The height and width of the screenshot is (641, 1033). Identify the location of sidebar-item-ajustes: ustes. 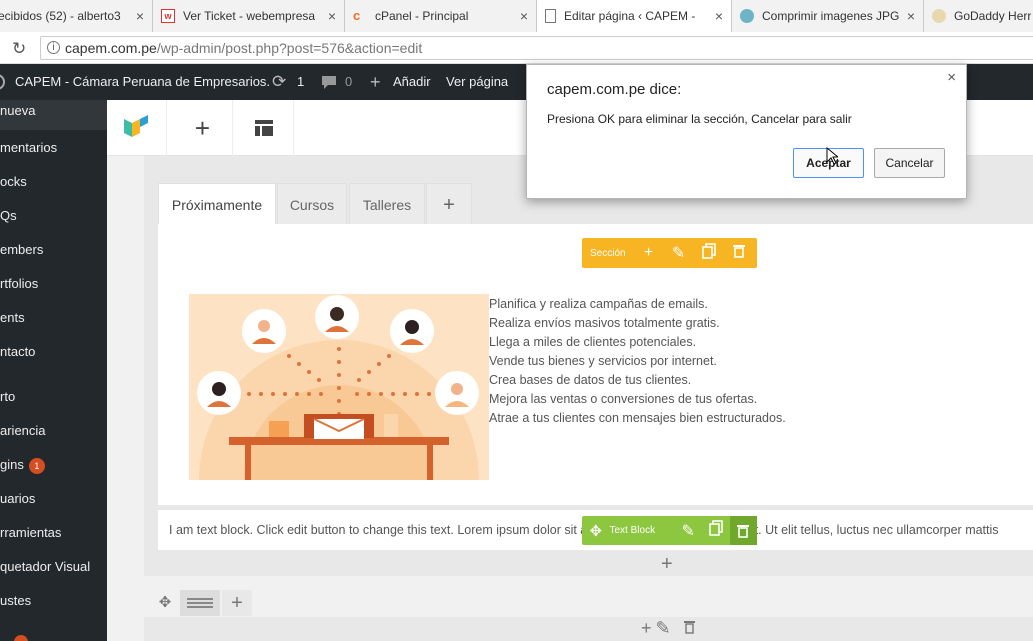
(15, 600).